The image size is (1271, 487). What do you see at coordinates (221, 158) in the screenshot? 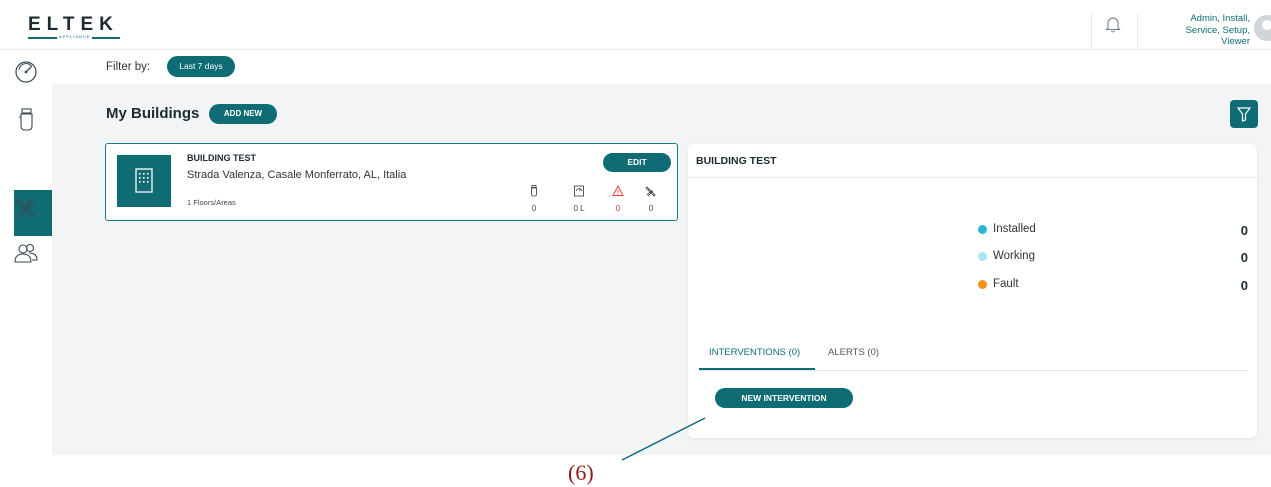
I see `building-name: BUILDING TEST` at bounding box center [221, 158].